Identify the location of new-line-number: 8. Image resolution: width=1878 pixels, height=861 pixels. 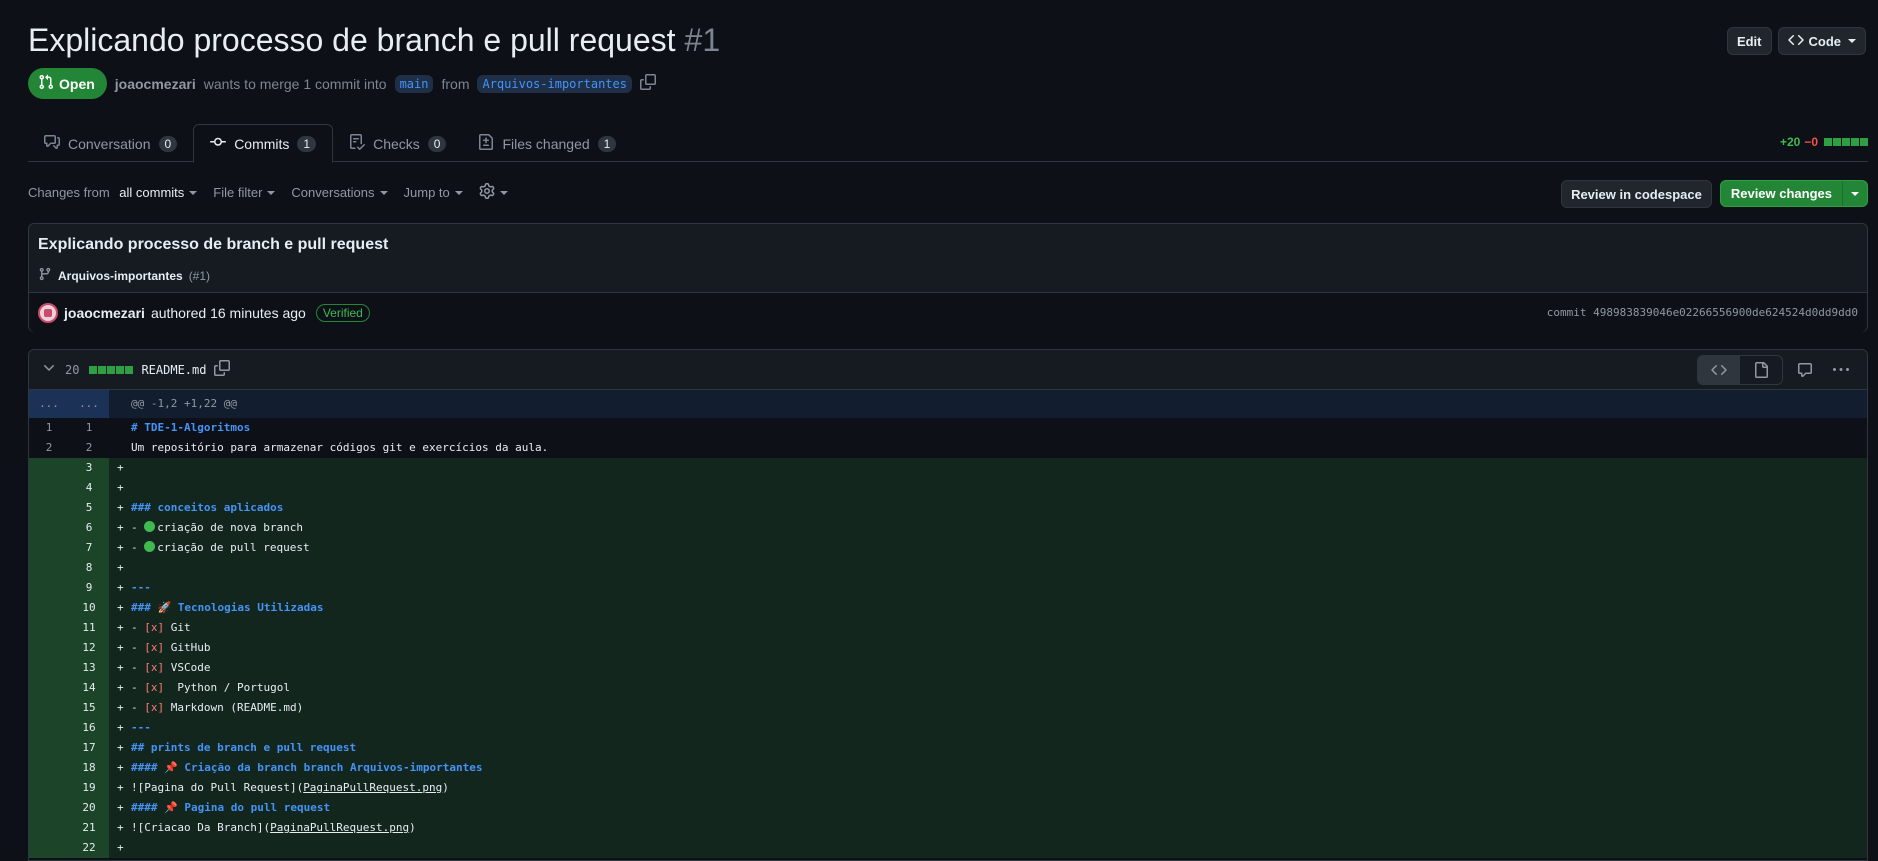
(89, 568).